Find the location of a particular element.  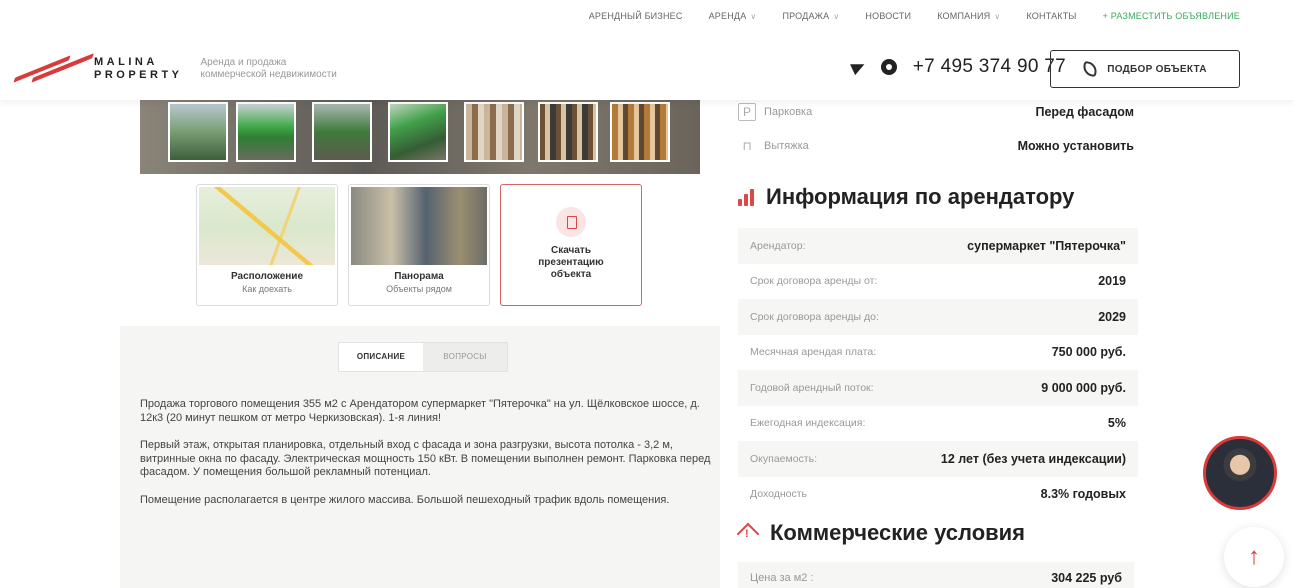

nav-item-news: НОВОСТИ is located at coordinates (888, 16).